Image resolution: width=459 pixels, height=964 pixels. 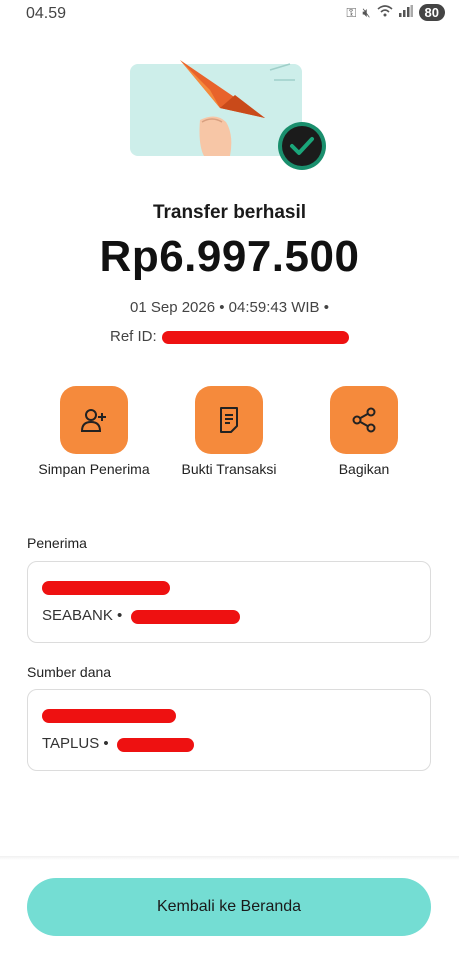 What do you see at coordinates (109, 716) in the screenshot?
I see `source-name-redaction` at bounding box center [109, 716].